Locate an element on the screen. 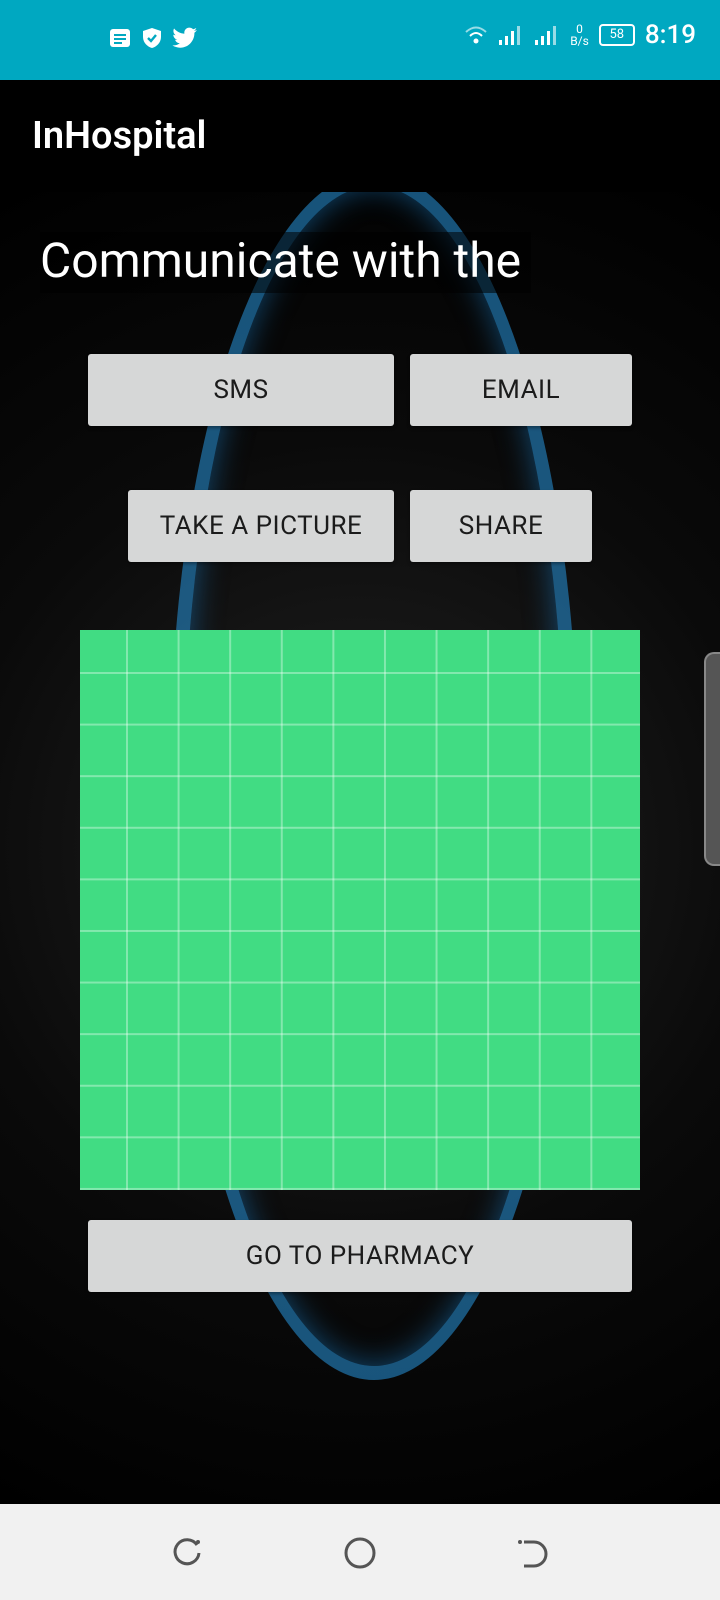 This screenshot has width=720, height=1600. share-button: SHARE is located at coordinates (501, 526).